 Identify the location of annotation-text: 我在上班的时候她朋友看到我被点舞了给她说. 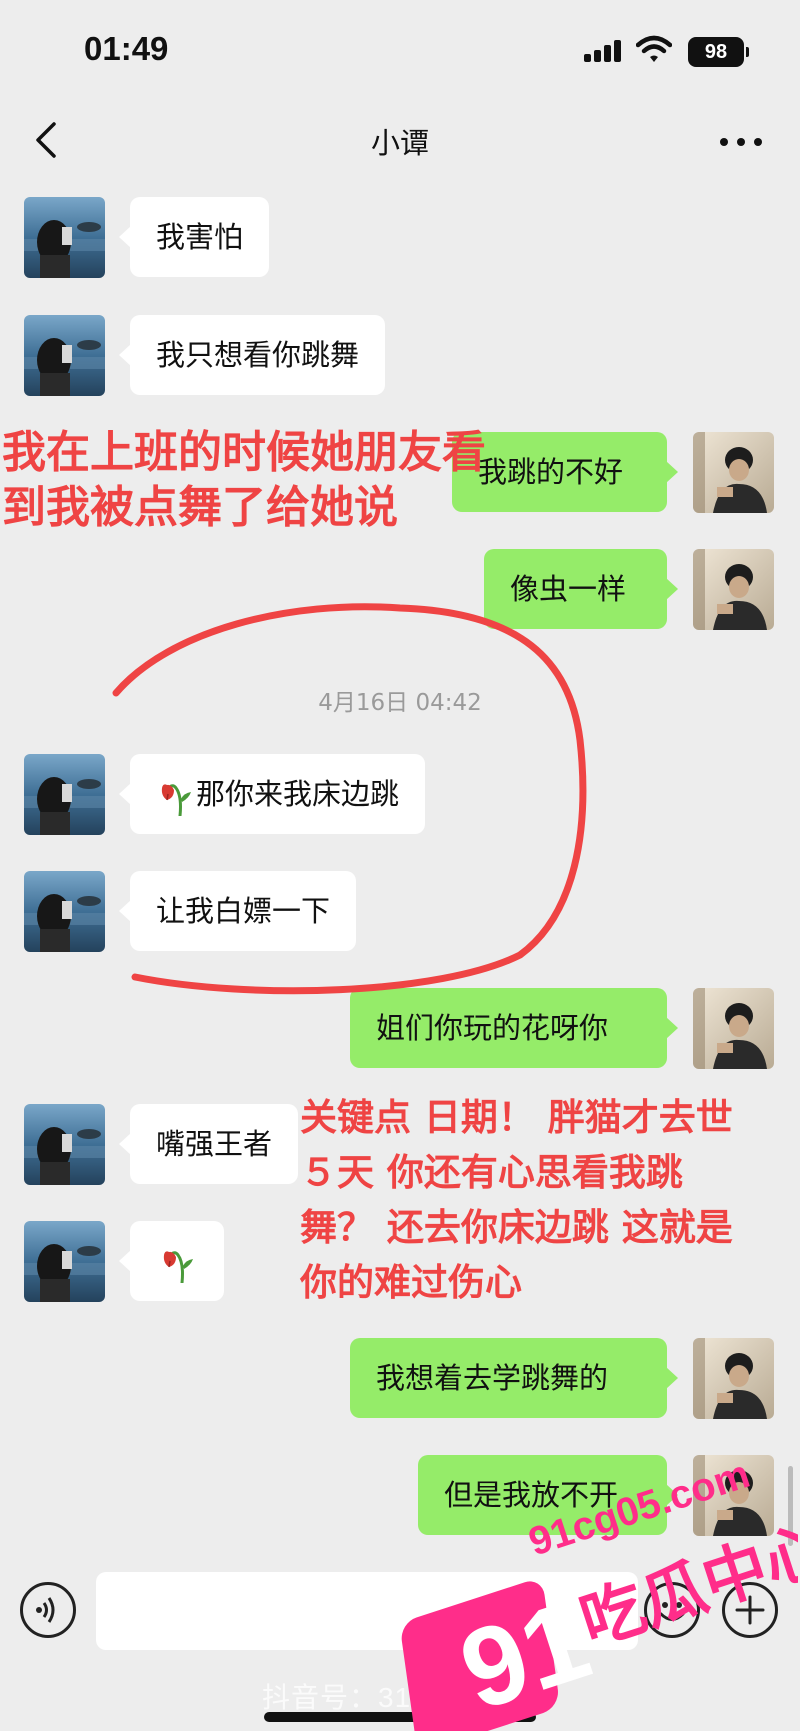
(244, 480).